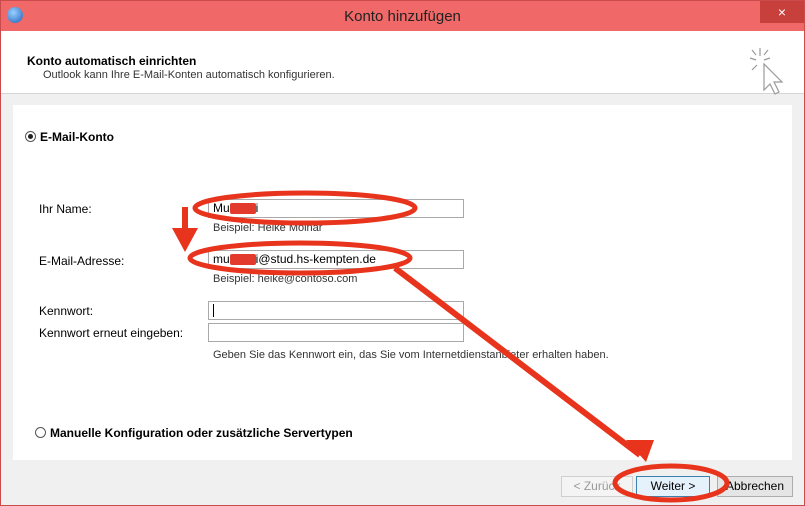  I want to click on name-value-suffix: i, so click(257, 208).